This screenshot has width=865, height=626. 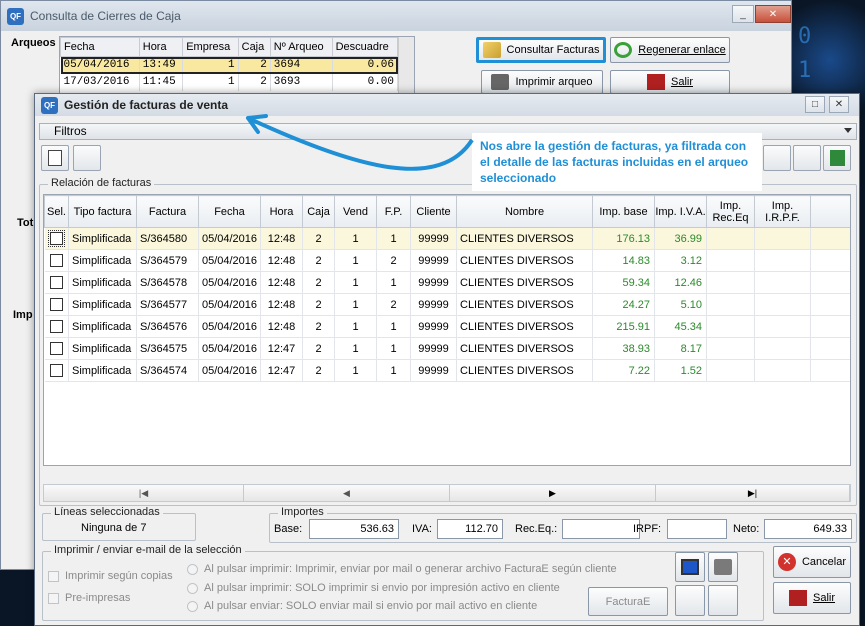 I want to click on consultar-facturas-button: Consultar Facturas, so click(x=541, y=50).